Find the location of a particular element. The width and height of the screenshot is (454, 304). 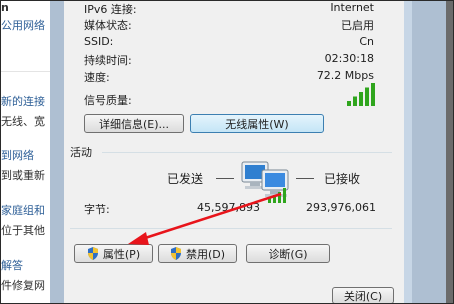

bg-text-located: 位于其他 is located at coordinates (23, 230).